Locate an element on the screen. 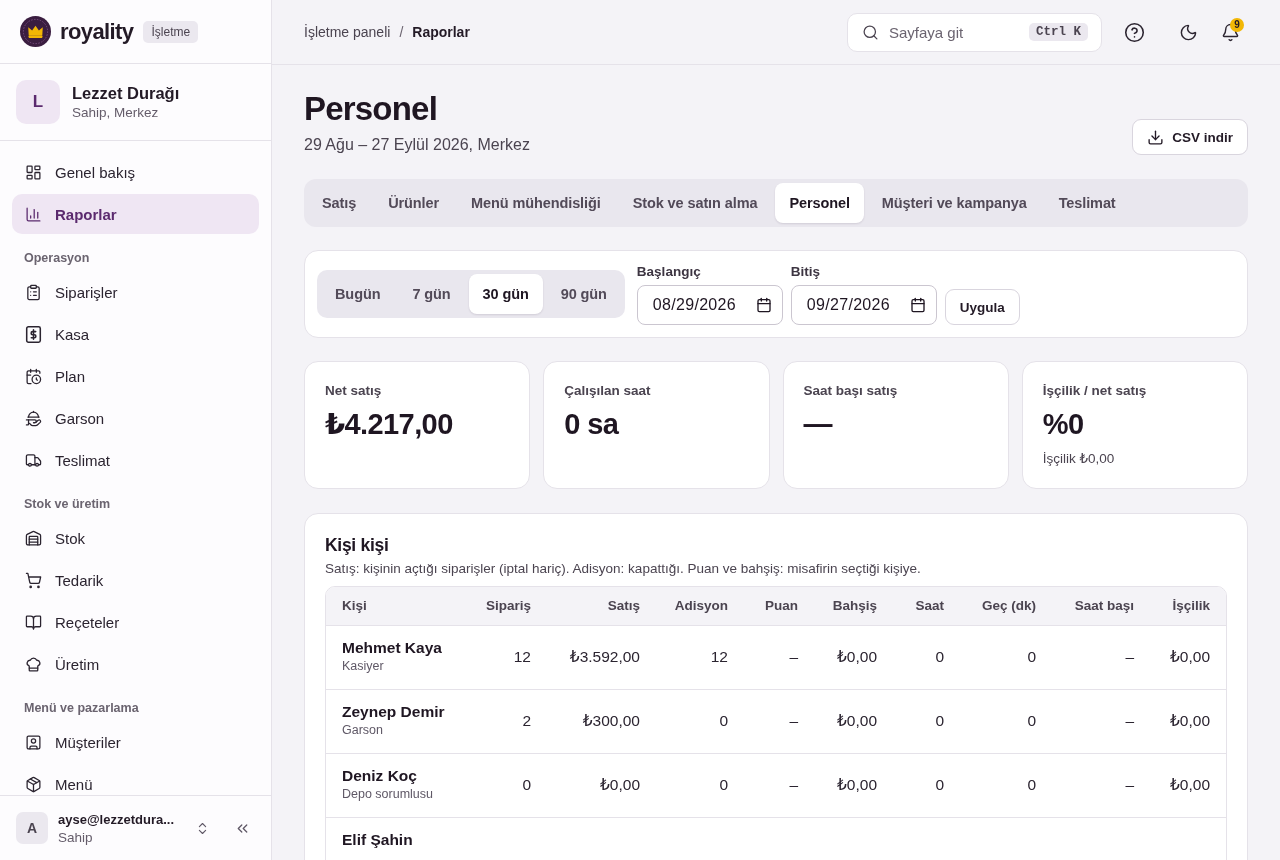 Image resolution: width=1280 pixels, height=860 pixels. breadcrumb-link: İşletme paneli is located at coordinates (347, 32).